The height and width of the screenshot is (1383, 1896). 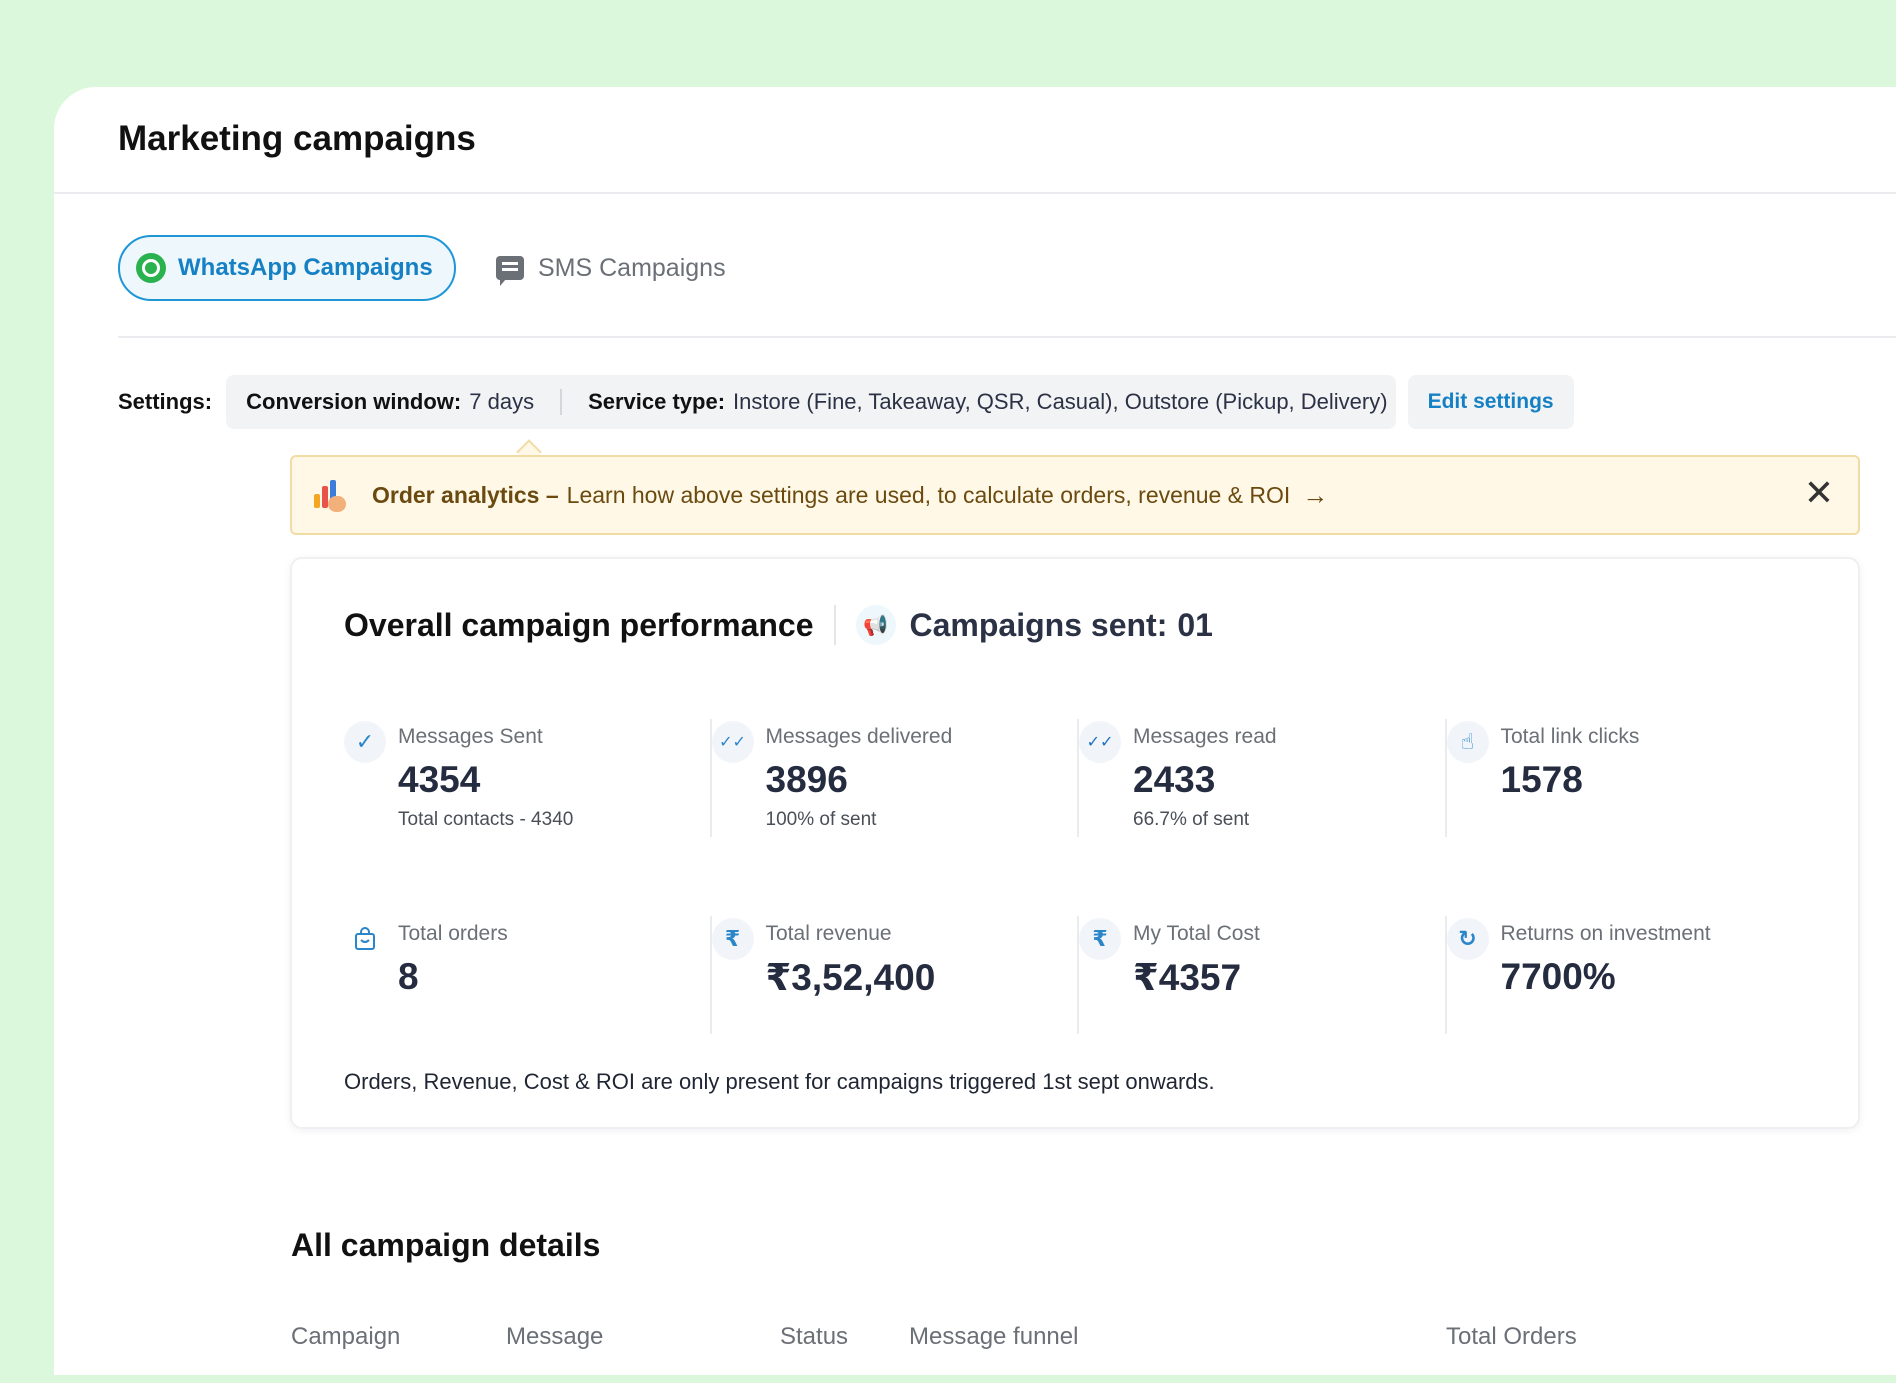 I want to click on header-separator, so click(x=834, y=625).